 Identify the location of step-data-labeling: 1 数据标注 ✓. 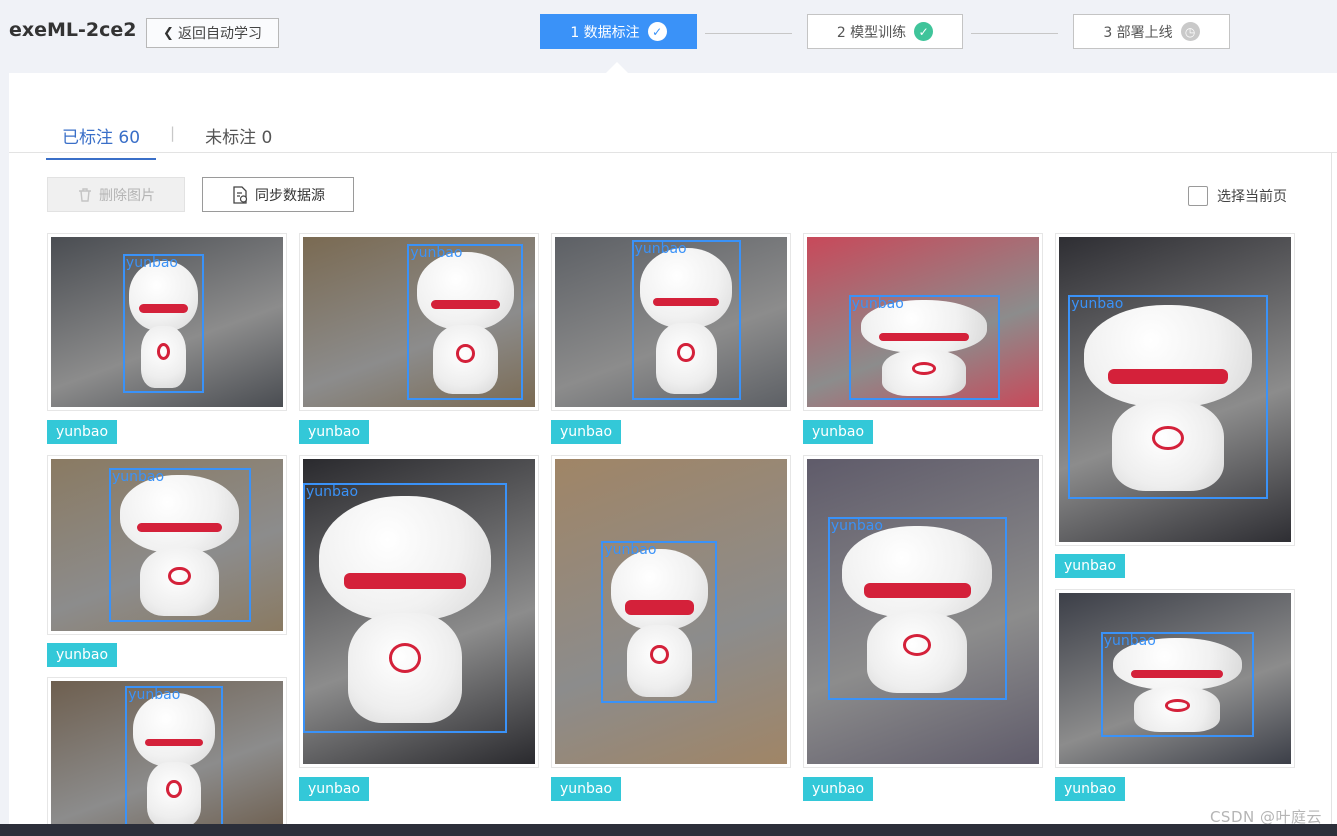
(618, 31).